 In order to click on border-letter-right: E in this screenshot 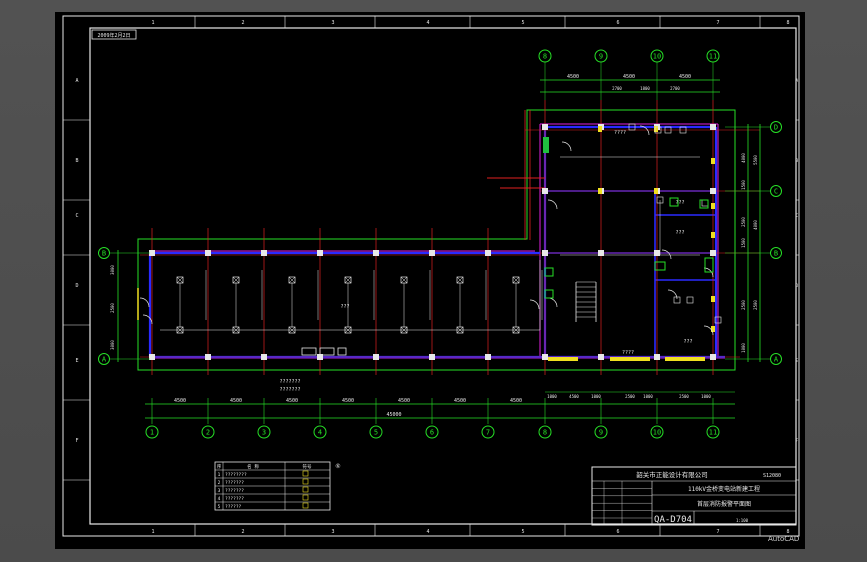, I will do `click(797, 360)`.